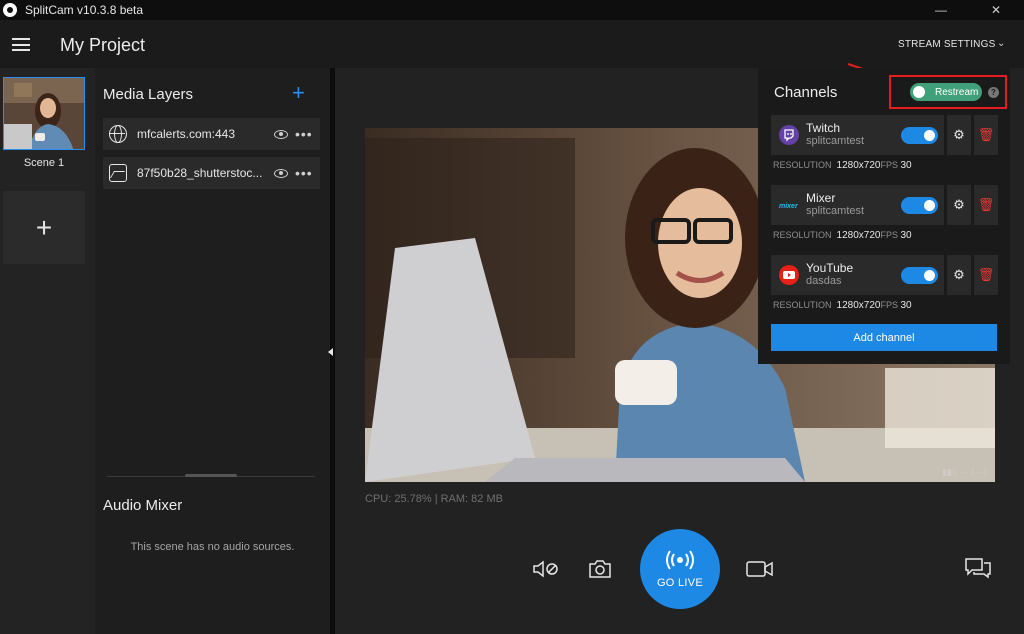  What do you see at coordinates (806, 92) in the screenshot?
I see `channels-title: Channels` at bounding box center [806, 92].